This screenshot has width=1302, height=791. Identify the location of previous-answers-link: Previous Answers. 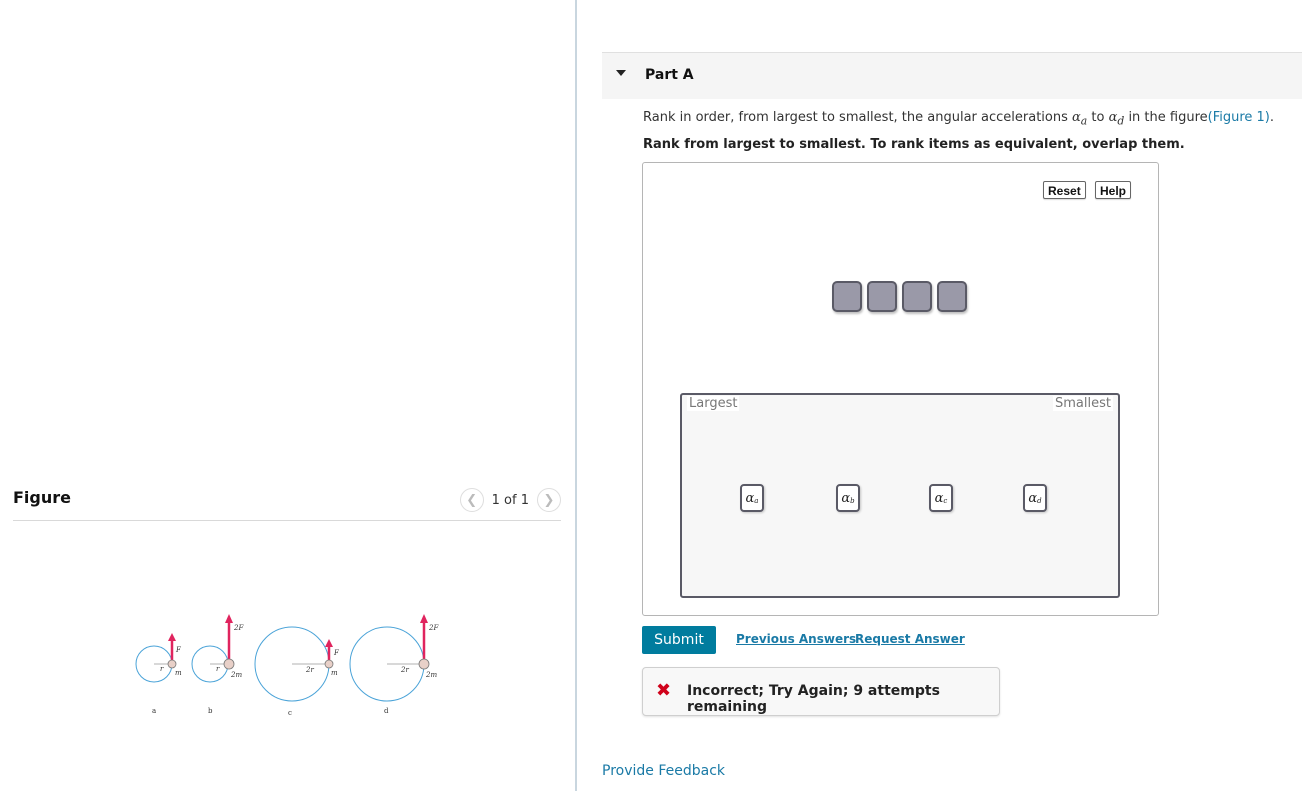
(796, 639).